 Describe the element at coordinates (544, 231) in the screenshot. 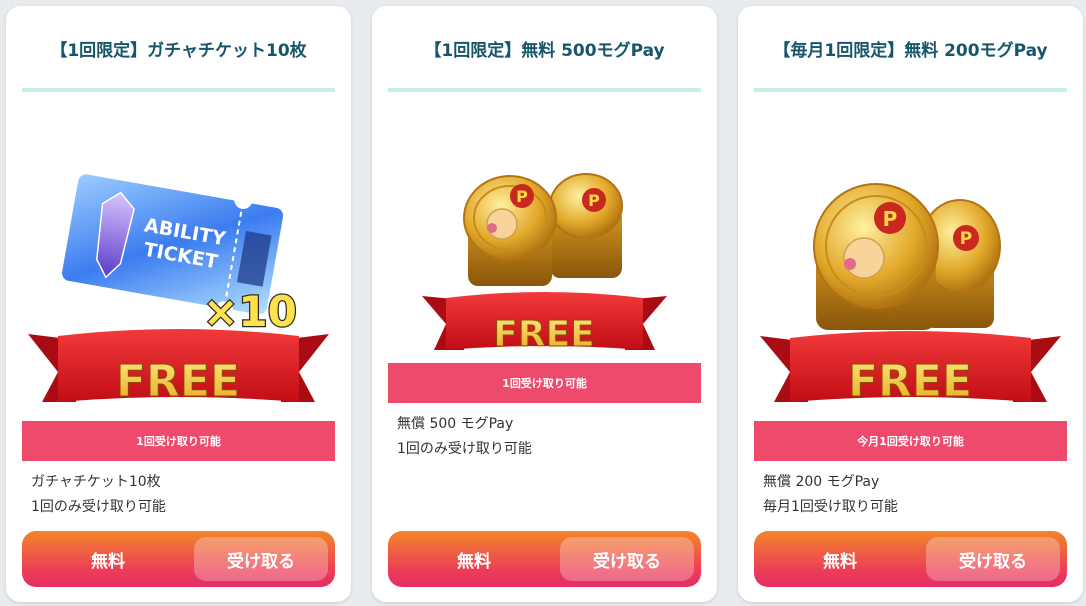

I see `mogpay-coins-image: P P FREE` at that location.